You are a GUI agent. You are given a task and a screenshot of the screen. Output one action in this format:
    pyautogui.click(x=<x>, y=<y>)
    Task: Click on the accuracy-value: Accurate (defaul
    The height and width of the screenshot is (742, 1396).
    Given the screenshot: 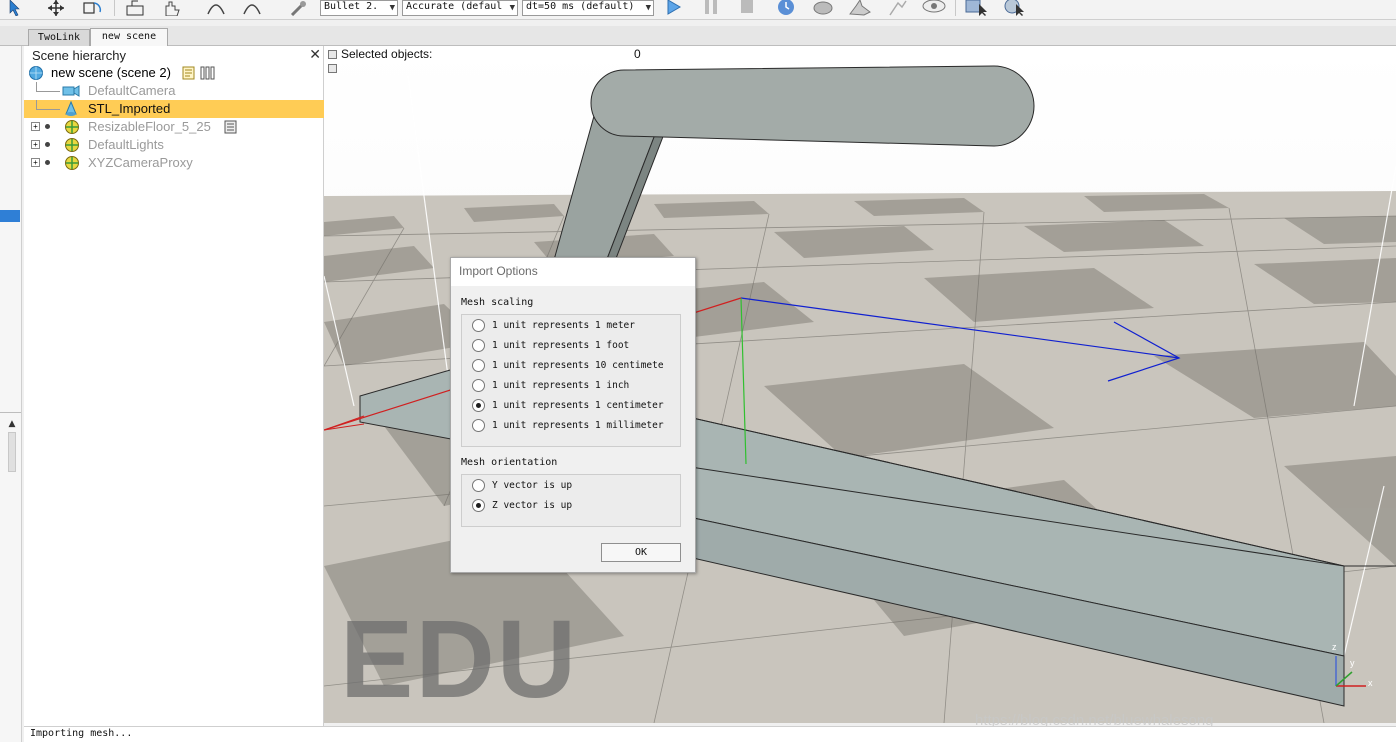 What is the action you would take?
    pyautogui.click(x=454, y=6)
    